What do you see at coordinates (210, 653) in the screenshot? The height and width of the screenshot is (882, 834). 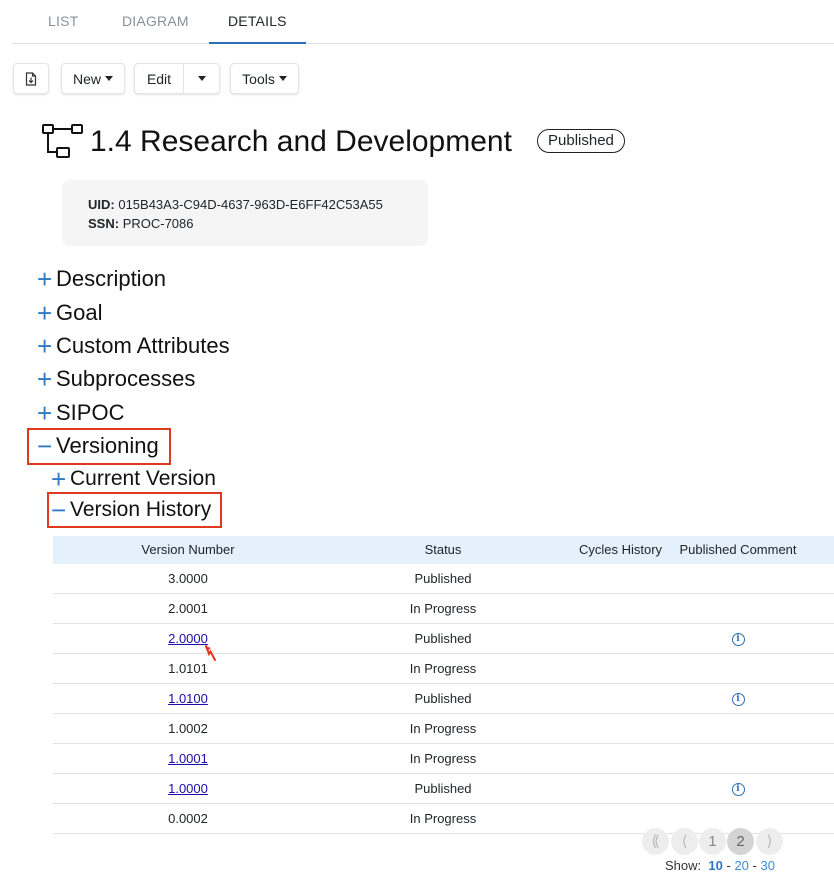 I see `mouse-cursor-icon` at bounding box center [210, 653].